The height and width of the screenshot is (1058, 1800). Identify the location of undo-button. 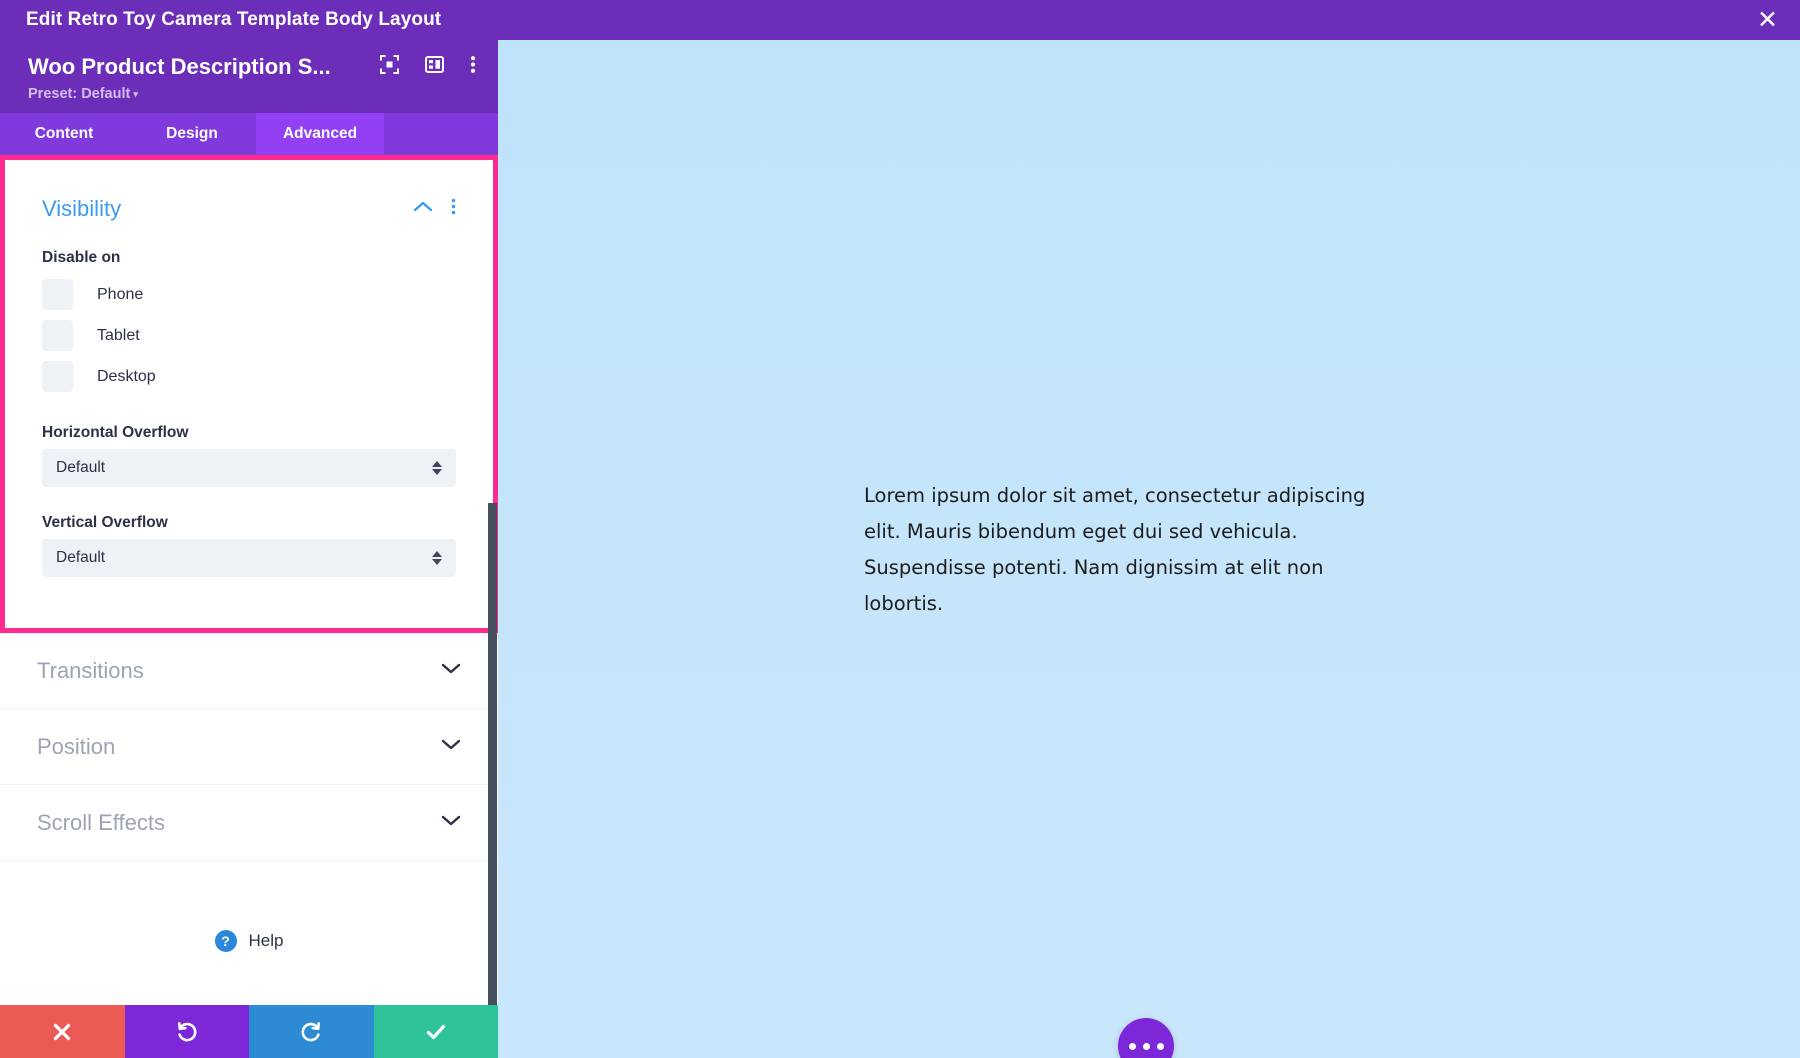
(186, 1031).